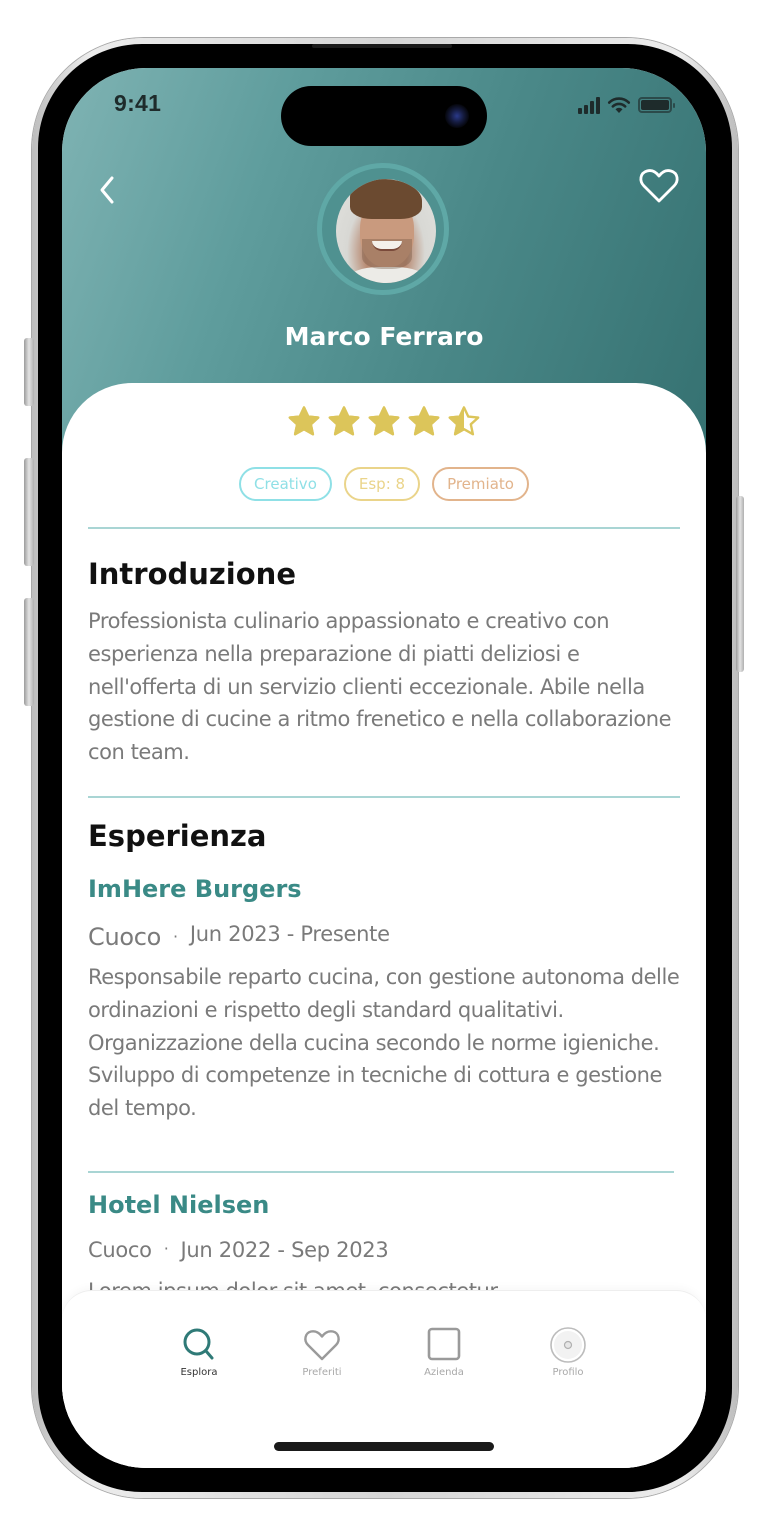  I want to click on favorite-button, so click(659, 186).